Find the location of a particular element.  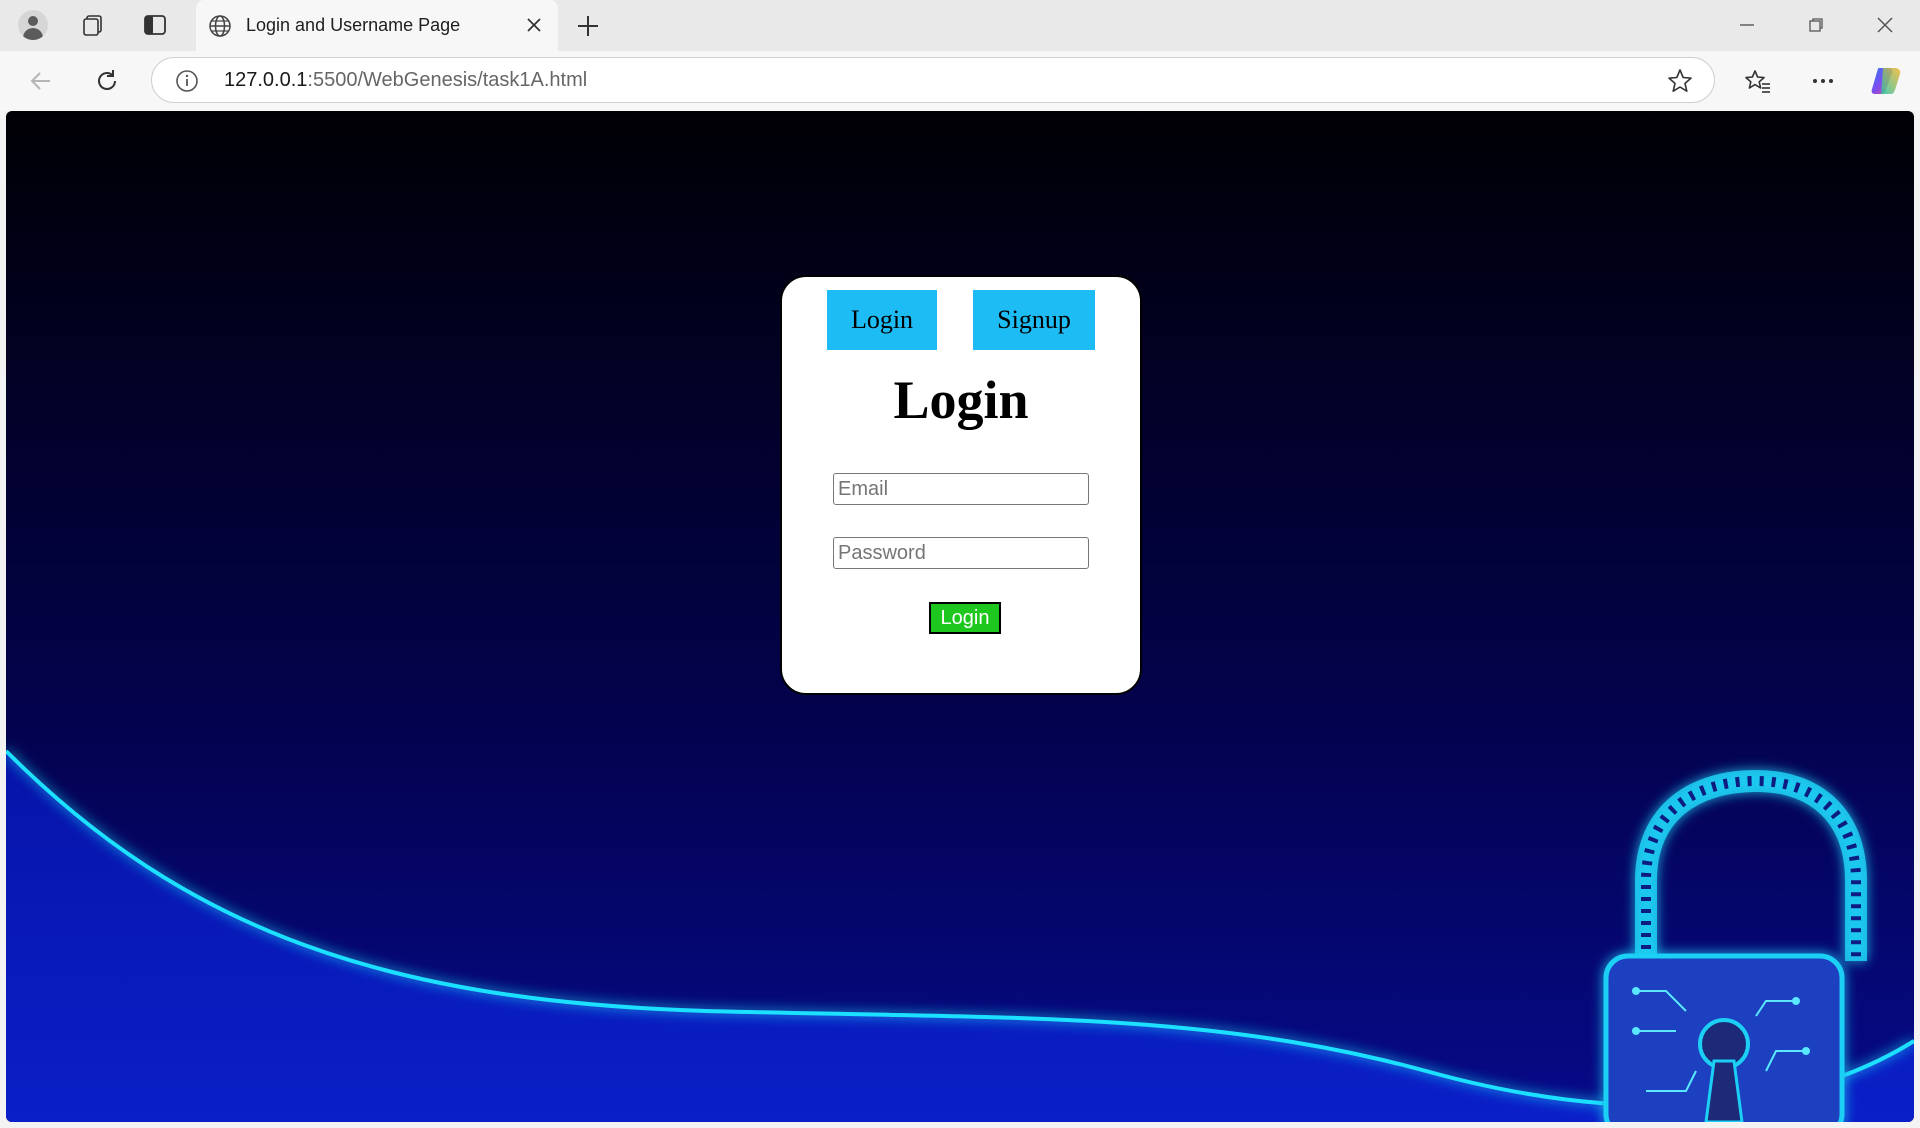

new-tab-icon is located at coordinates (588, 26).